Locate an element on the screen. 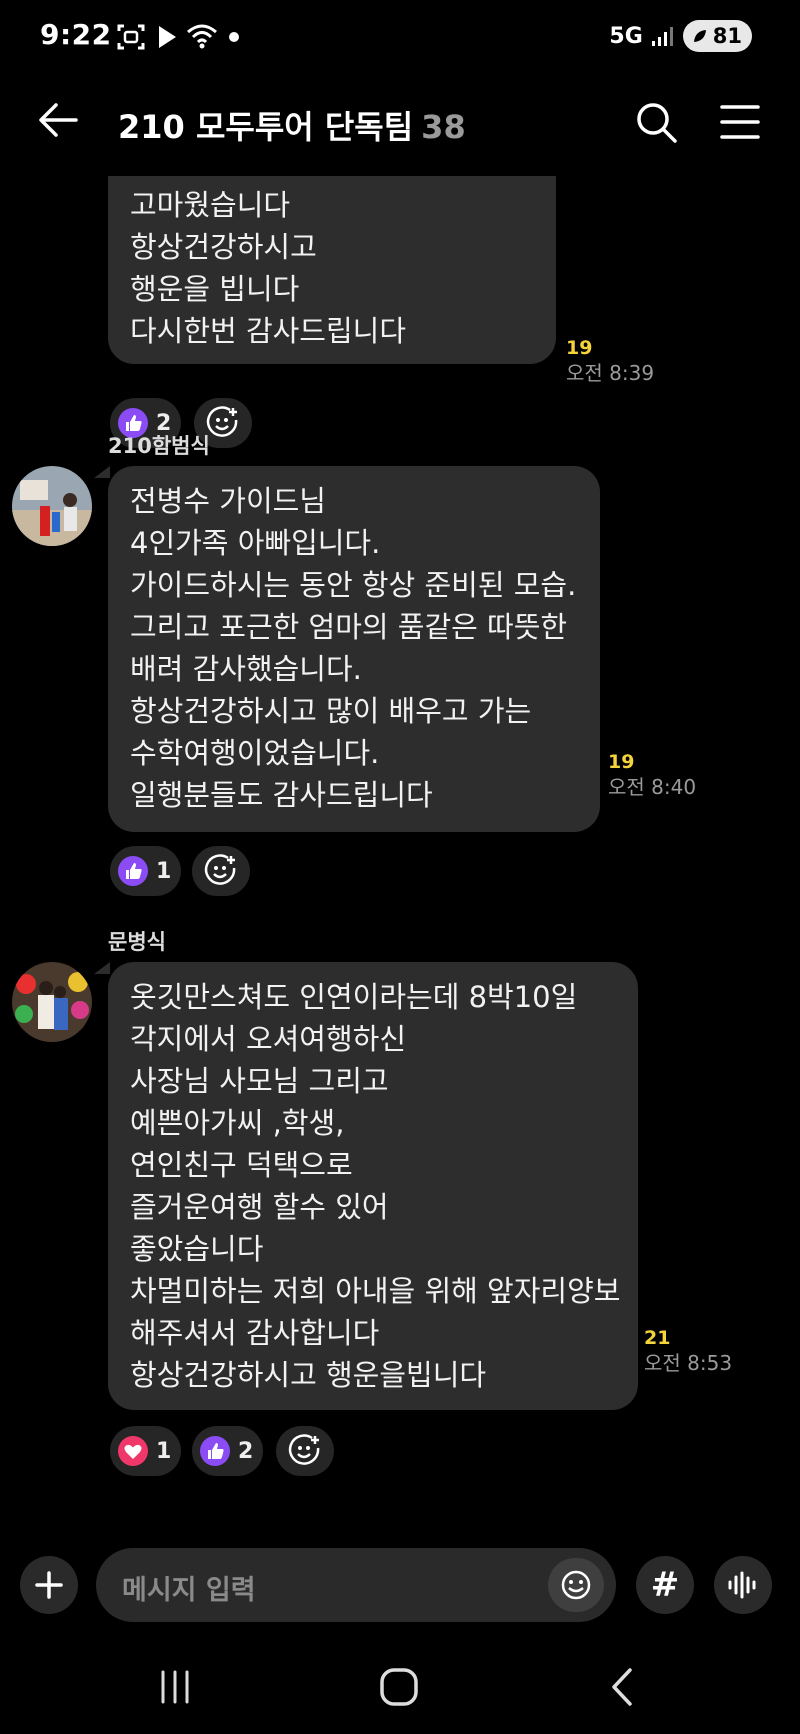 Image resolution: width=800 pixels, height=1734 pixels. message-line: 예쁜아가씨 ,학생, is located at coordinates (237, 1123).